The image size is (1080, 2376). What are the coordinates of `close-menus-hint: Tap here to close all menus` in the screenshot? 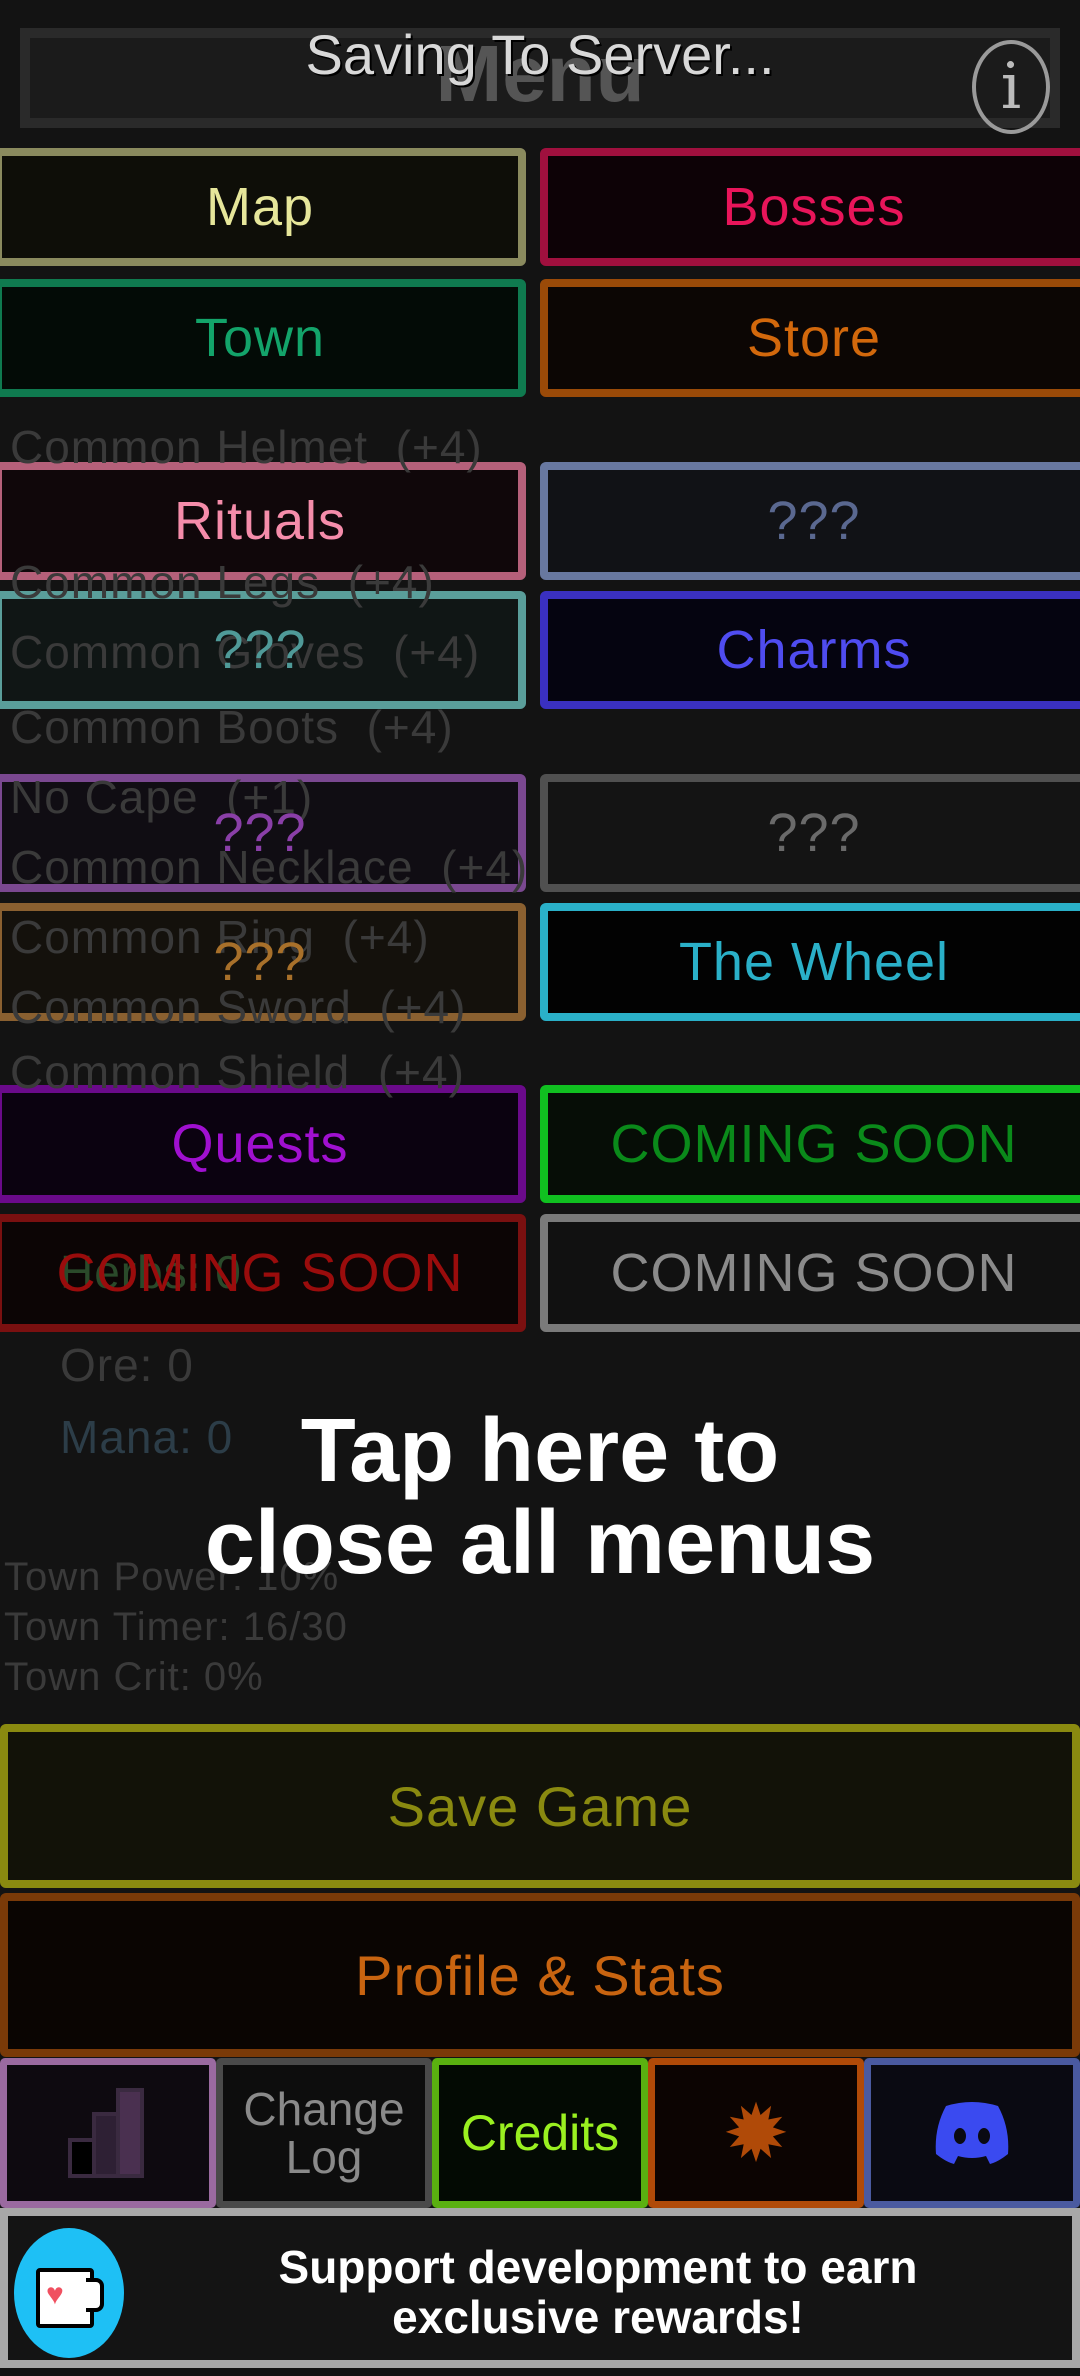 It's located at (540, 1497).